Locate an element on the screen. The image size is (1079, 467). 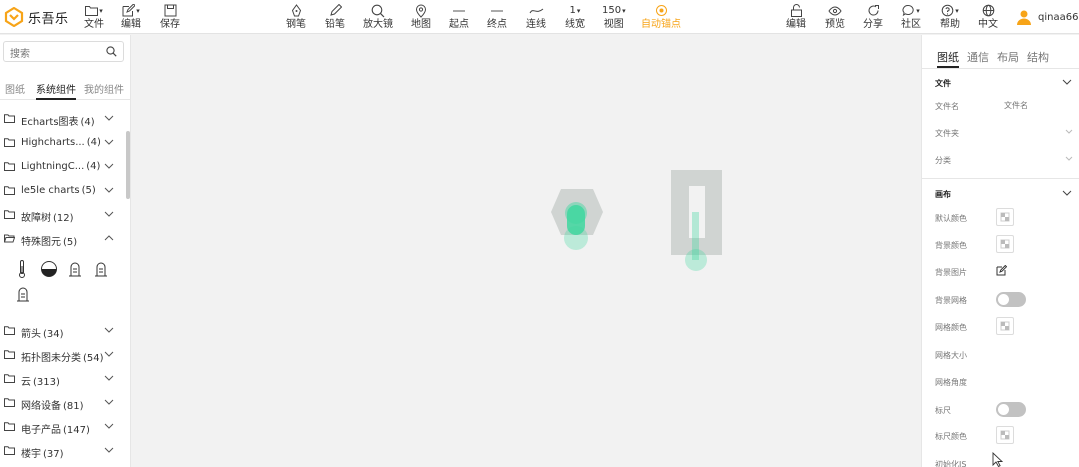
language-button: 中文 is located at coordinates (988, 17).